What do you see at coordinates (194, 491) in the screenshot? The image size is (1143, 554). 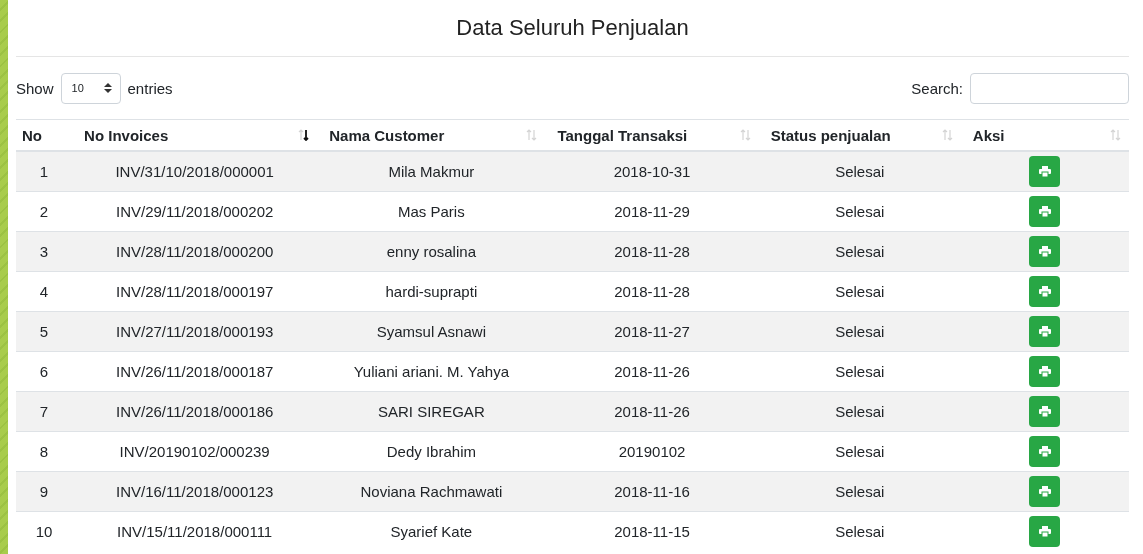 I see `table-cell: INV/16/11/2018/000123` at bounding box center [194, 491].